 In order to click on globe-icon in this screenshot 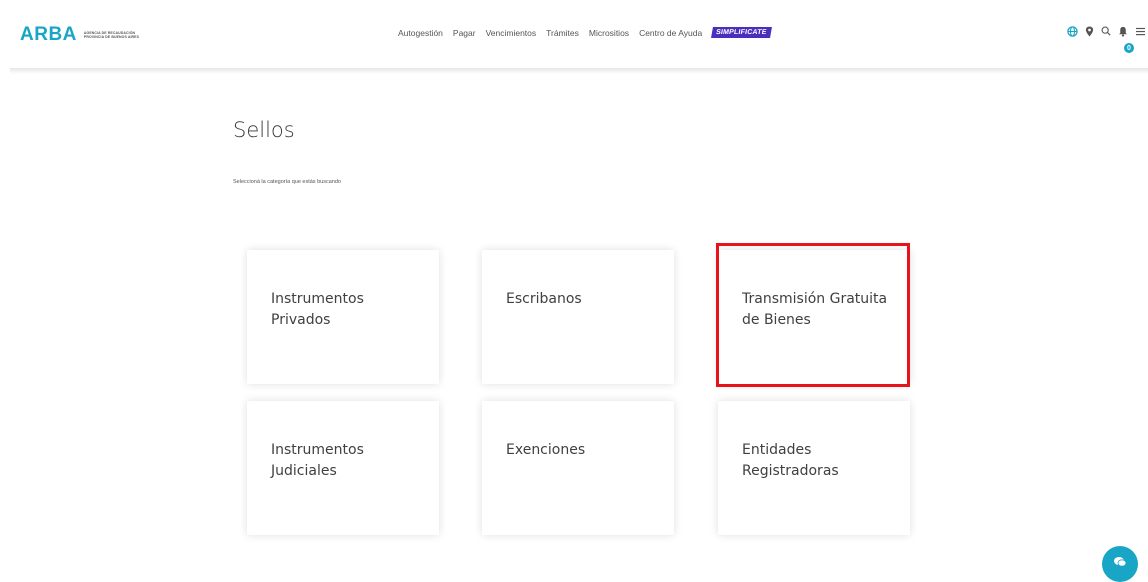, I will do `click(1072, 31)`.